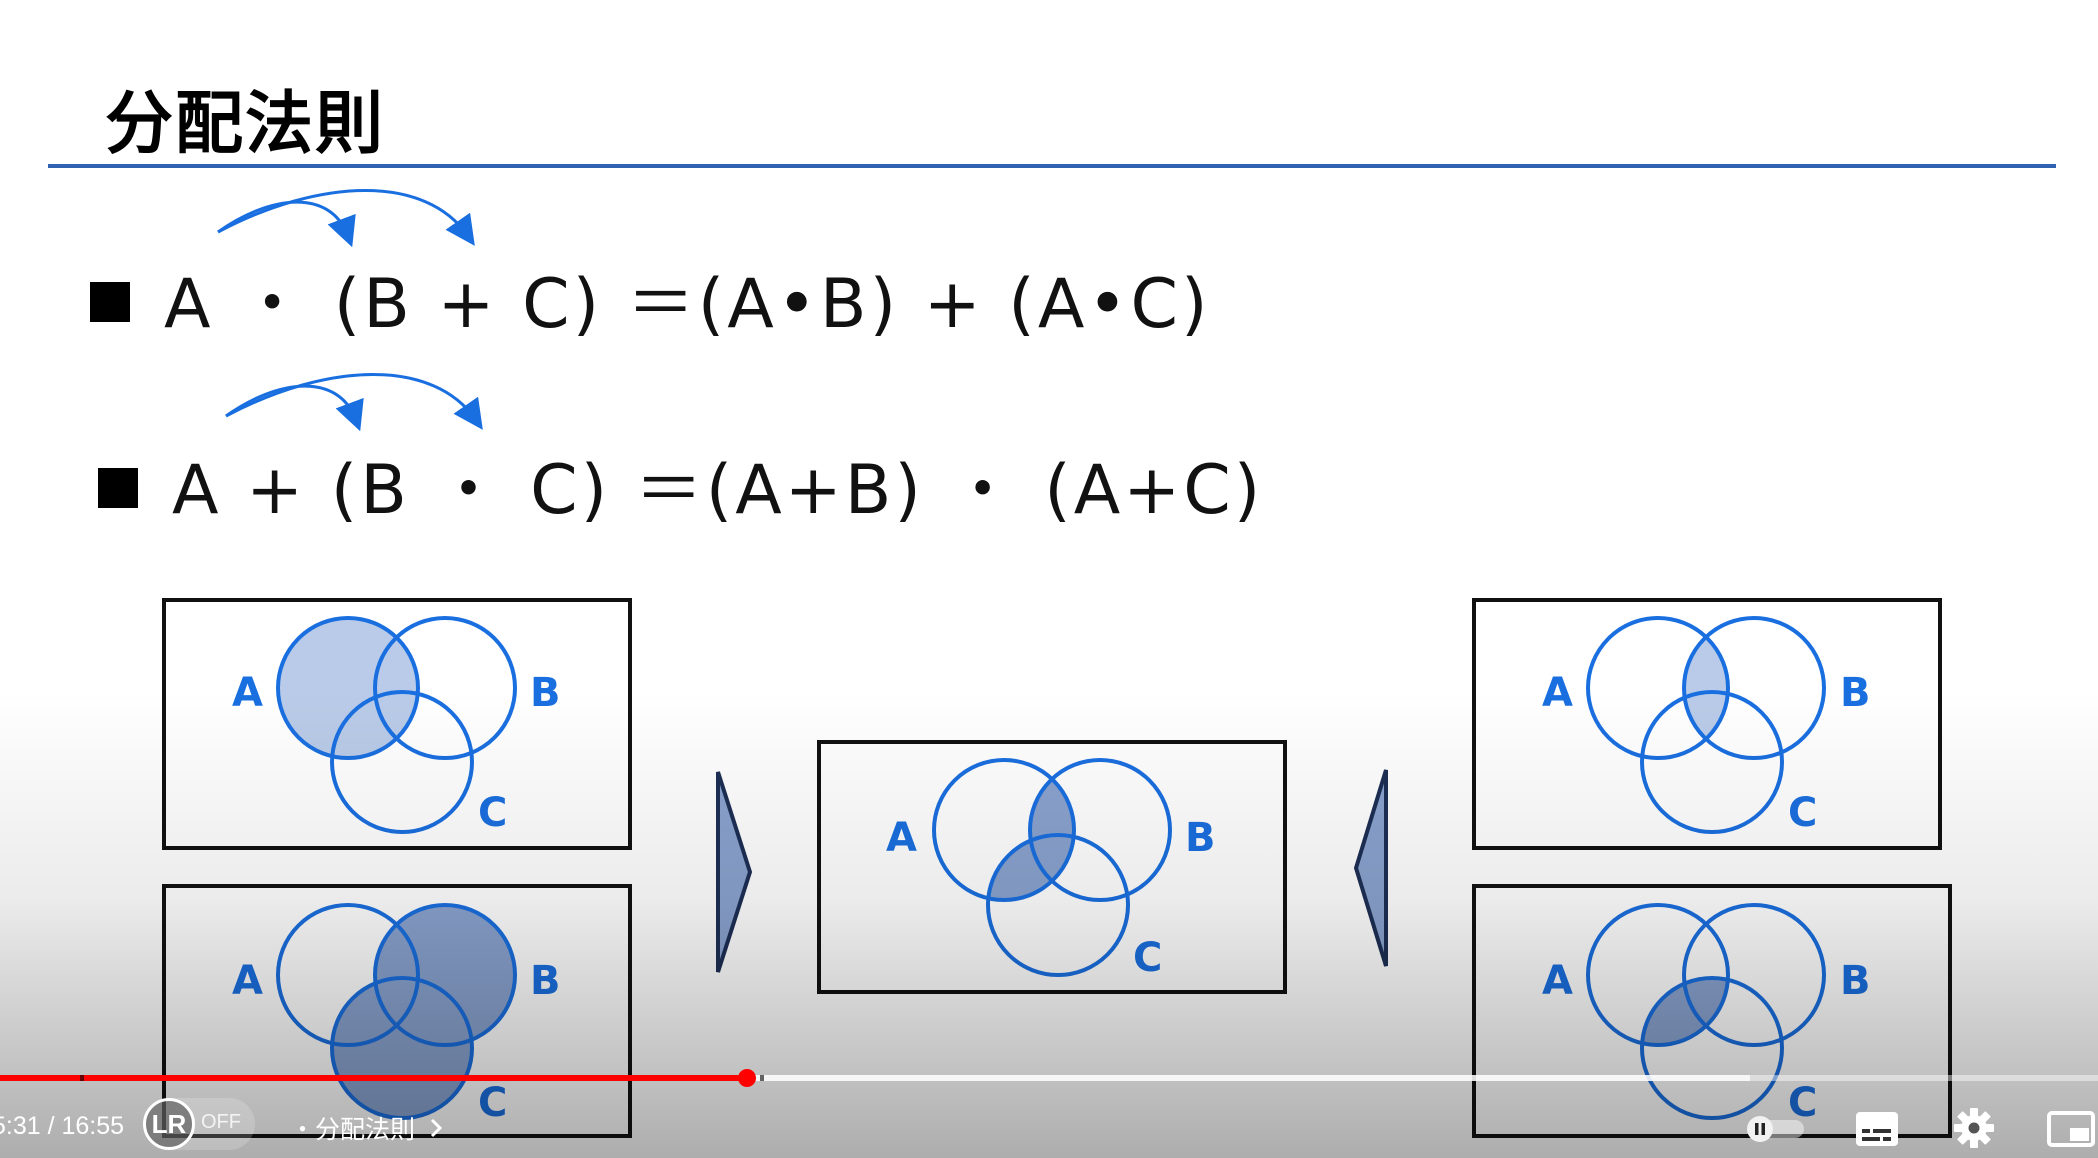 The image size is (2098, 1158). What do you see at coordinates (746, 1078) in the screenshot?
I see `scrubber-handle` at bounding box center [746, 1078].